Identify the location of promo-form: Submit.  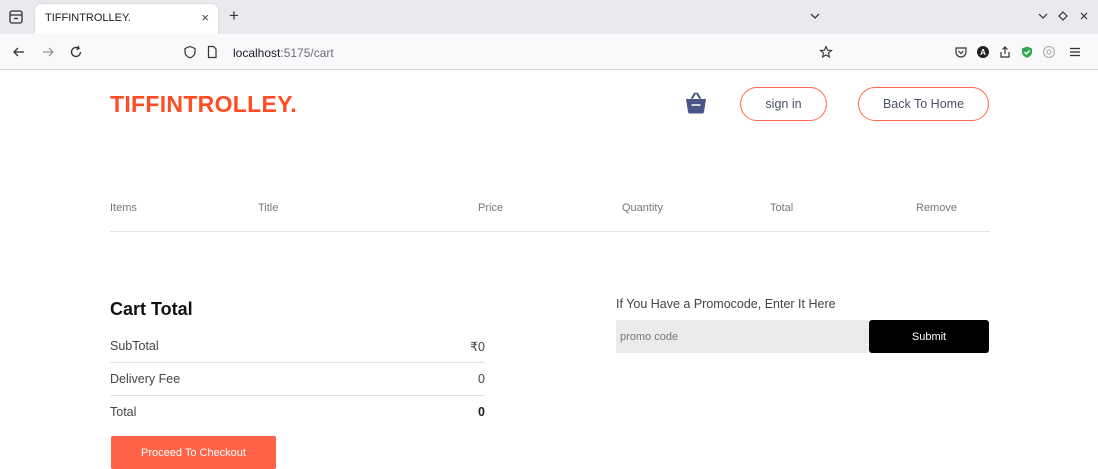
(802, 336).